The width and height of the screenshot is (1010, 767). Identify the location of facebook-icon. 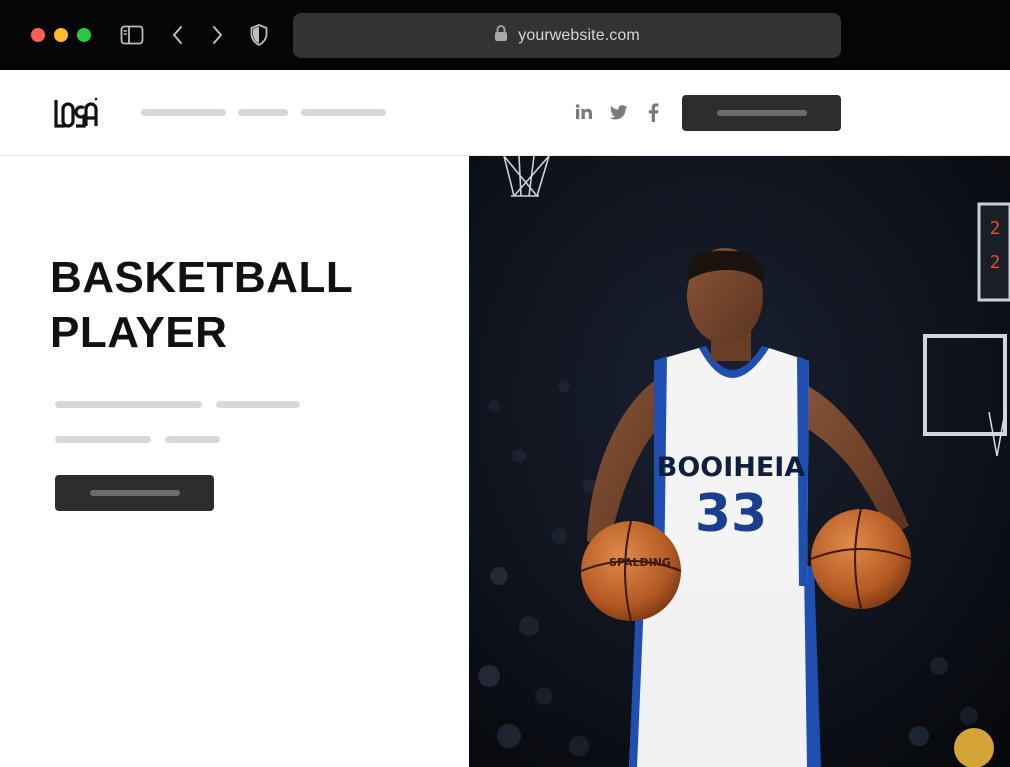
(653, 112).